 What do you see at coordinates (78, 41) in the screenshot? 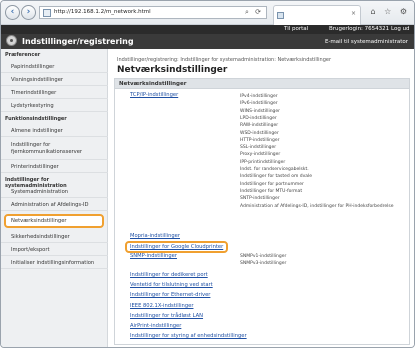
I see `app-title: Indstillinger/registrering` at bounding box center [78, 41].